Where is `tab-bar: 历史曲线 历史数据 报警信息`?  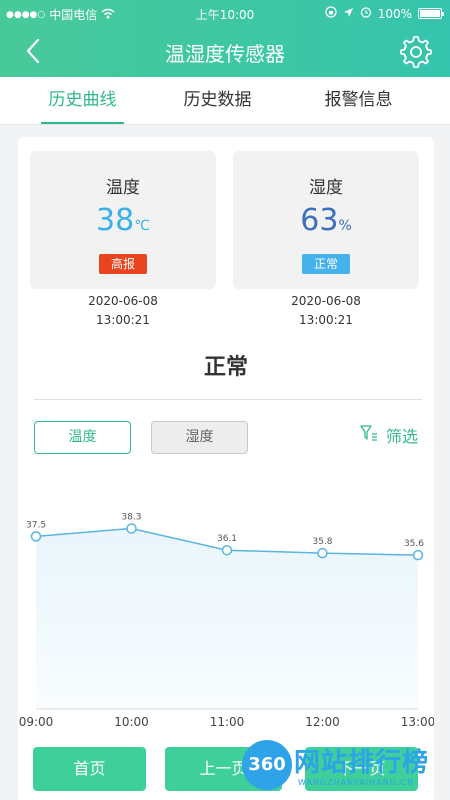
tab-bar: 历史曲线 历史数据 报警信息 is located at coordinates (225, 101).